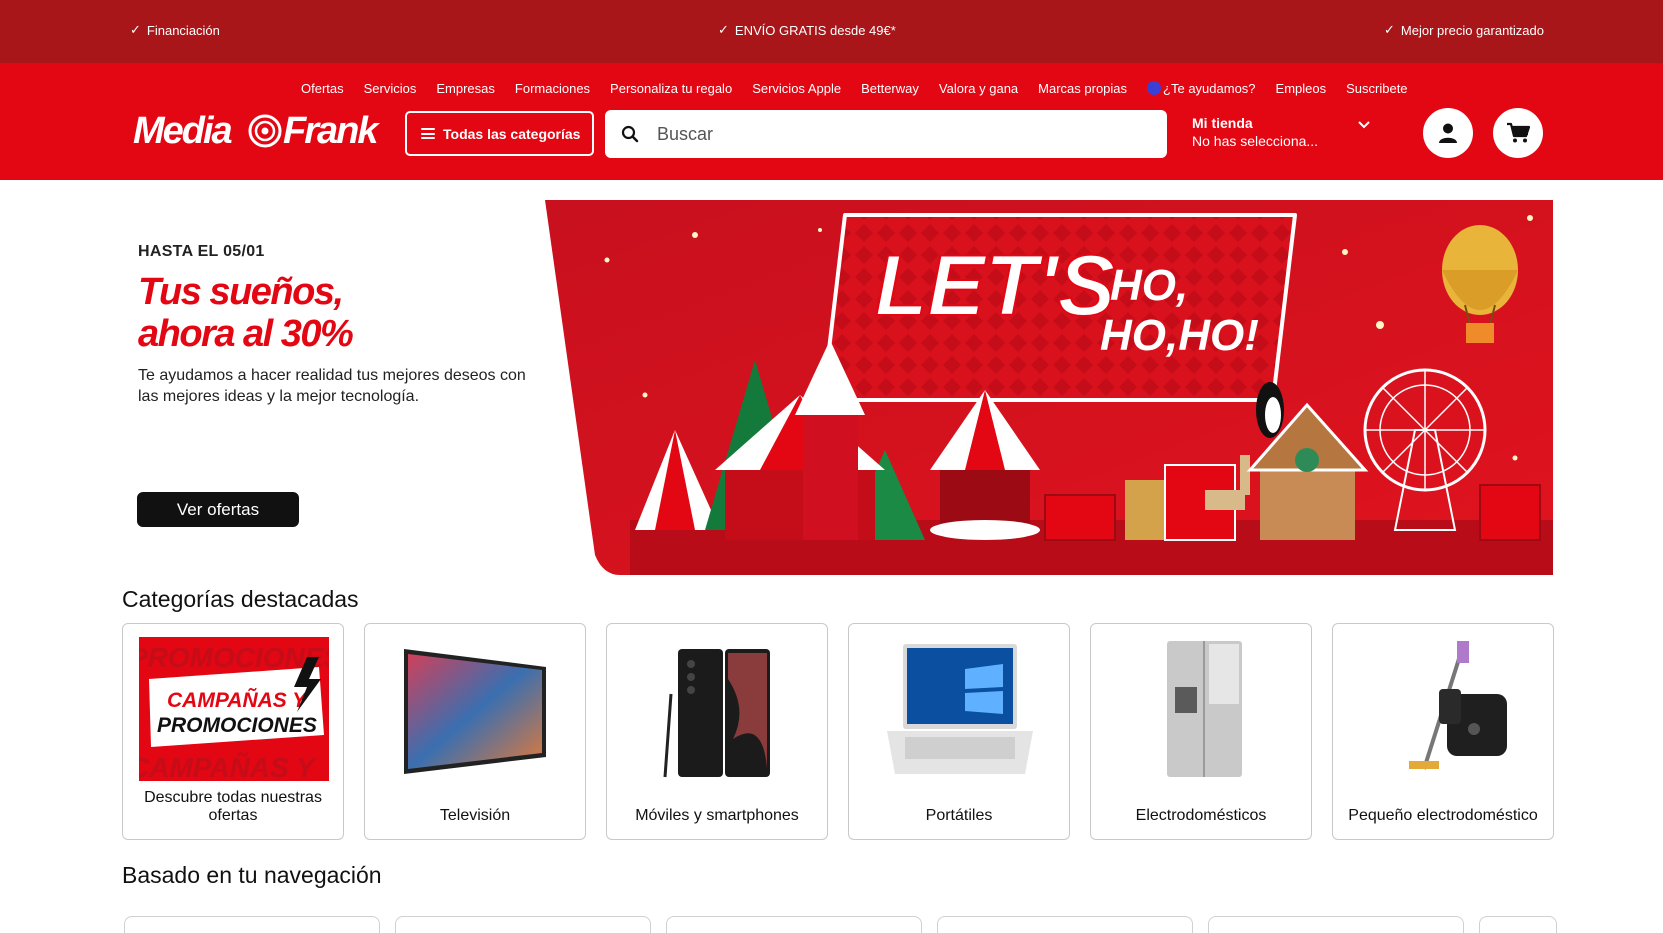 The image size is (1663, 933). What do you see at coordinates (246, 334) in the screenshot?
I see `hero-title-line2: ahora al 30%` at bounding box center [246, 334].